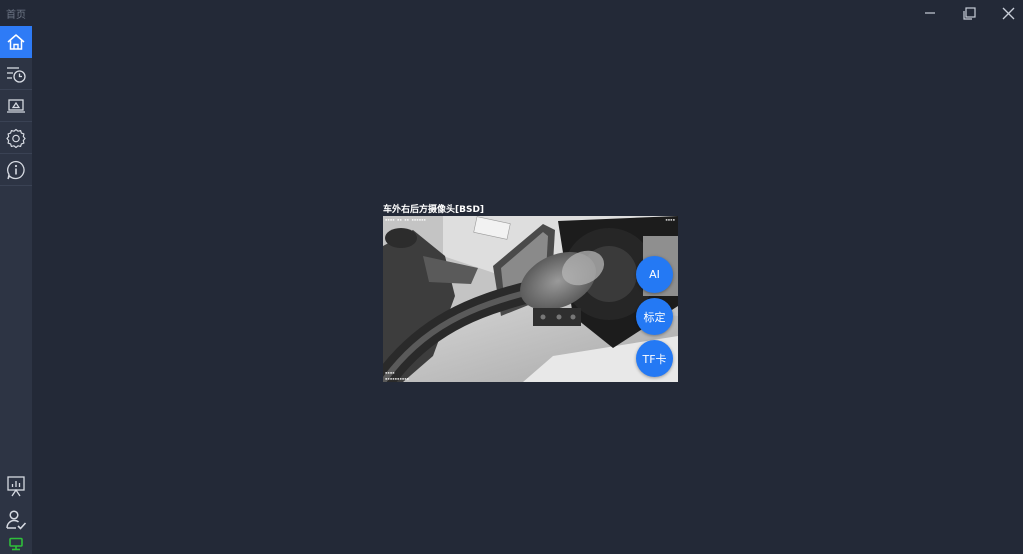  I want to click on camera-video-feed: ▪▪▪▪ ▪▪ ▪▪ ▪▪▪▪▪▪ ▪▪▪▪ ▪▪▪▪ ▪▪▪▪▪▪▪▪▪▪, so click(530, 299).